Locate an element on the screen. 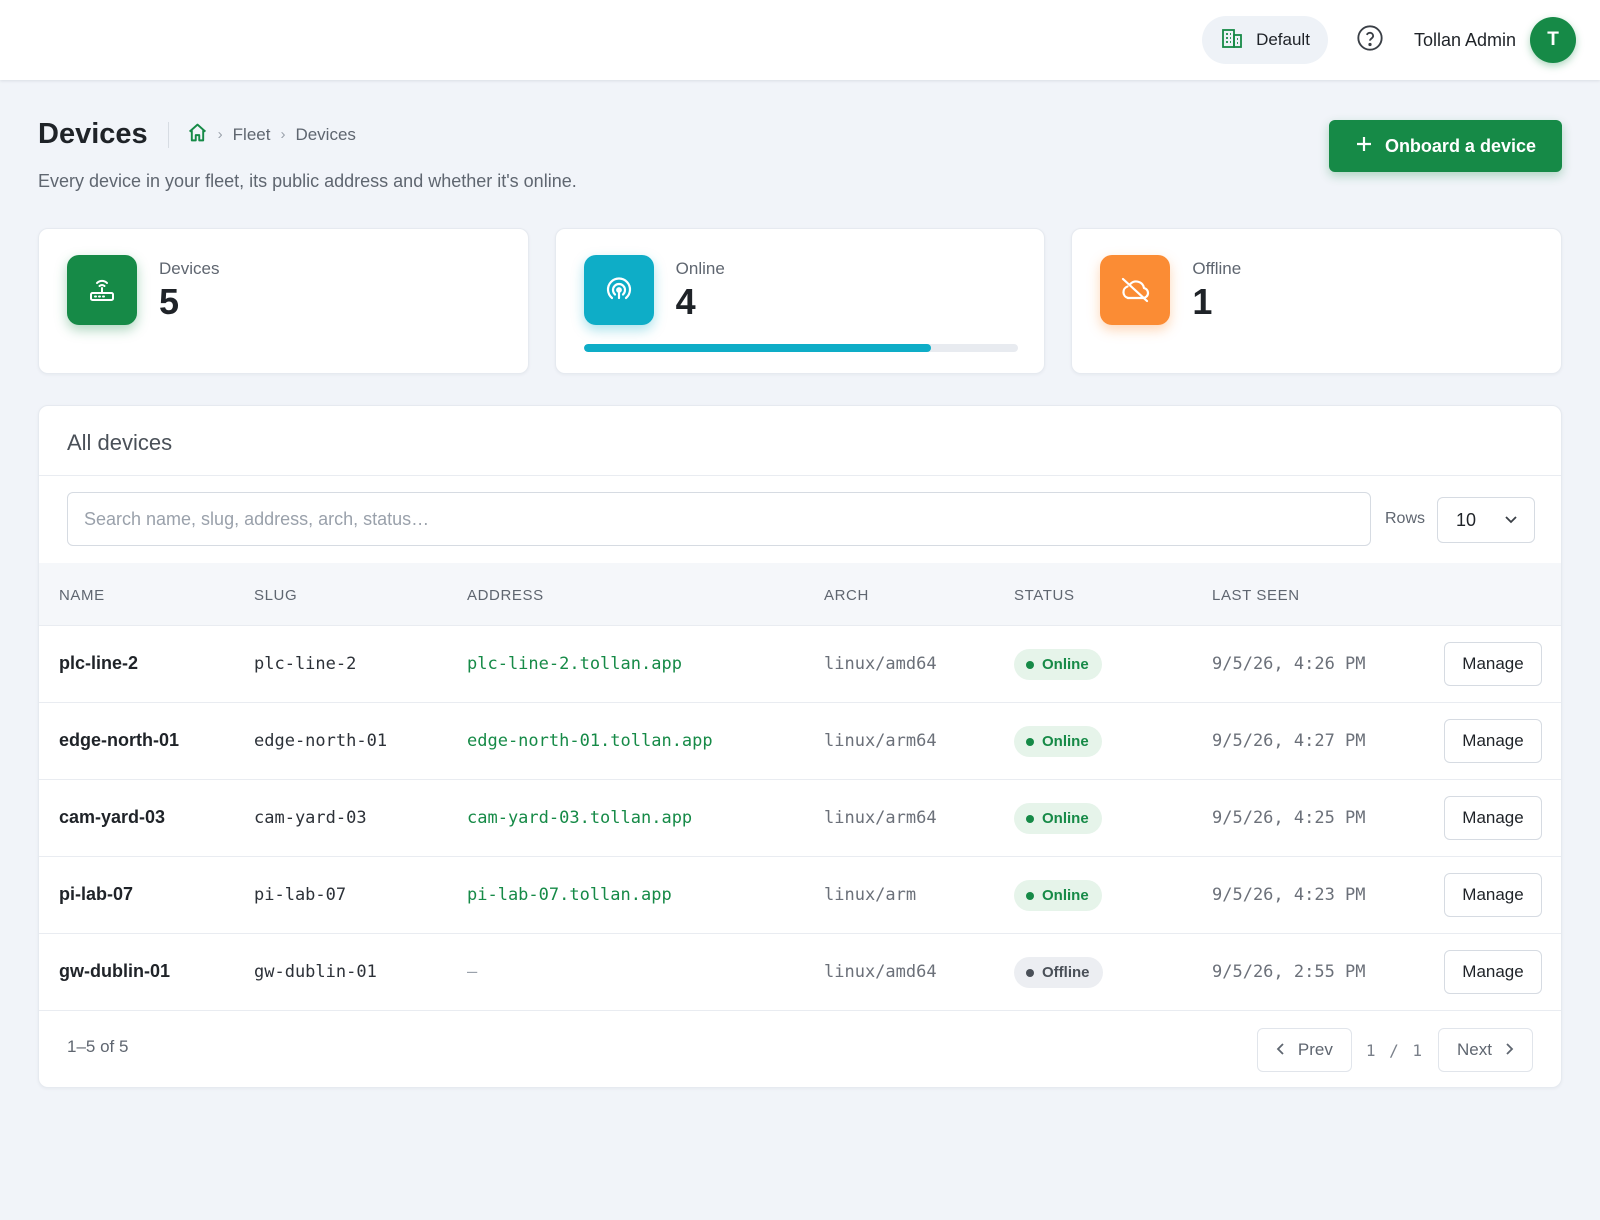 This screenshot has height=1220, width=1600. stat-value: 1 is located at coordinates (1202, 301).